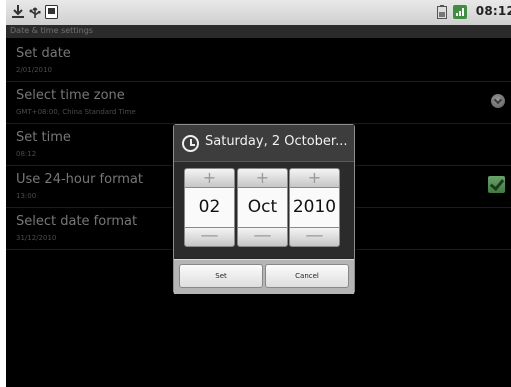  I want to click on download-icon, so click(18, 11).